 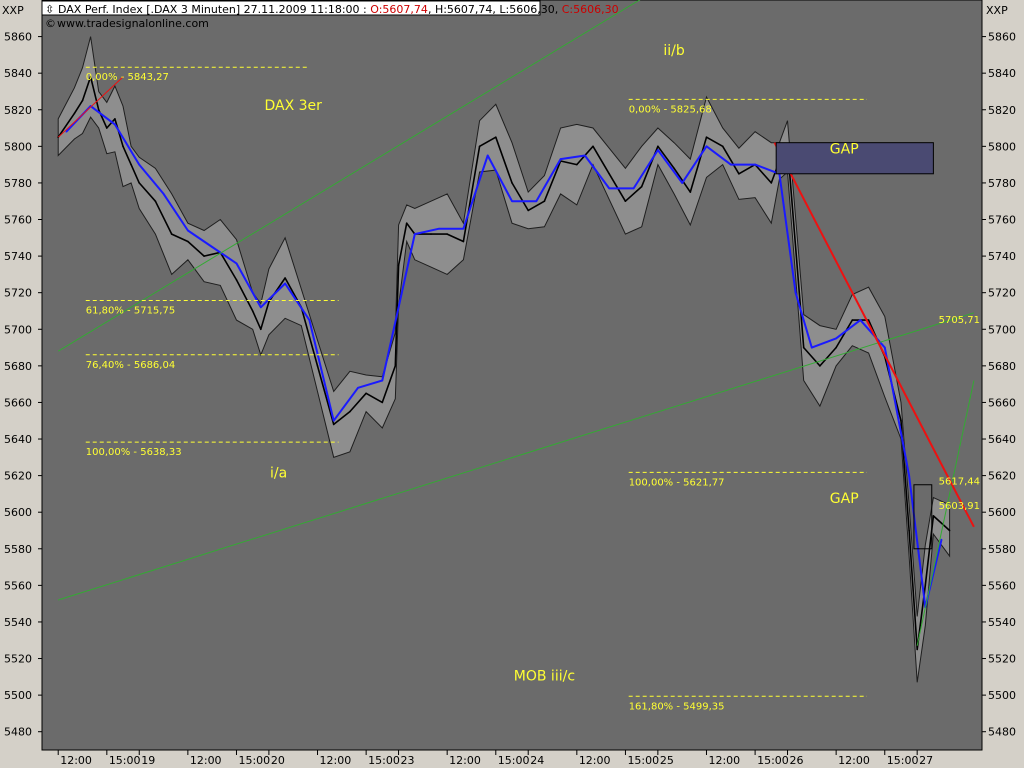 I want to click on annotation-label: GAP, so click(x=844, y=499).